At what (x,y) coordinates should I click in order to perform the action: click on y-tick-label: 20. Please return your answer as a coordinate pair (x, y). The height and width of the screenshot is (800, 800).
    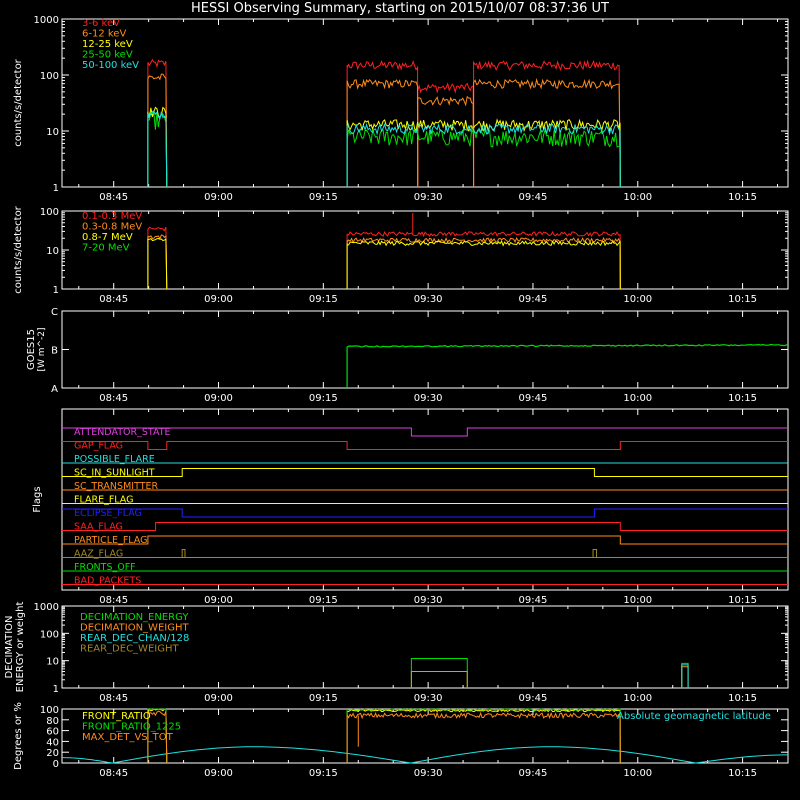
    Looking at the image, I should click on (52, 753).